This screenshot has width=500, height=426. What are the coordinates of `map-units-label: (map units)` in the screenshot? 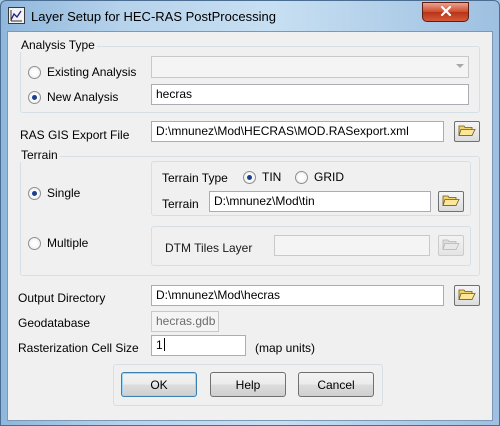 It's located at (285, 348).